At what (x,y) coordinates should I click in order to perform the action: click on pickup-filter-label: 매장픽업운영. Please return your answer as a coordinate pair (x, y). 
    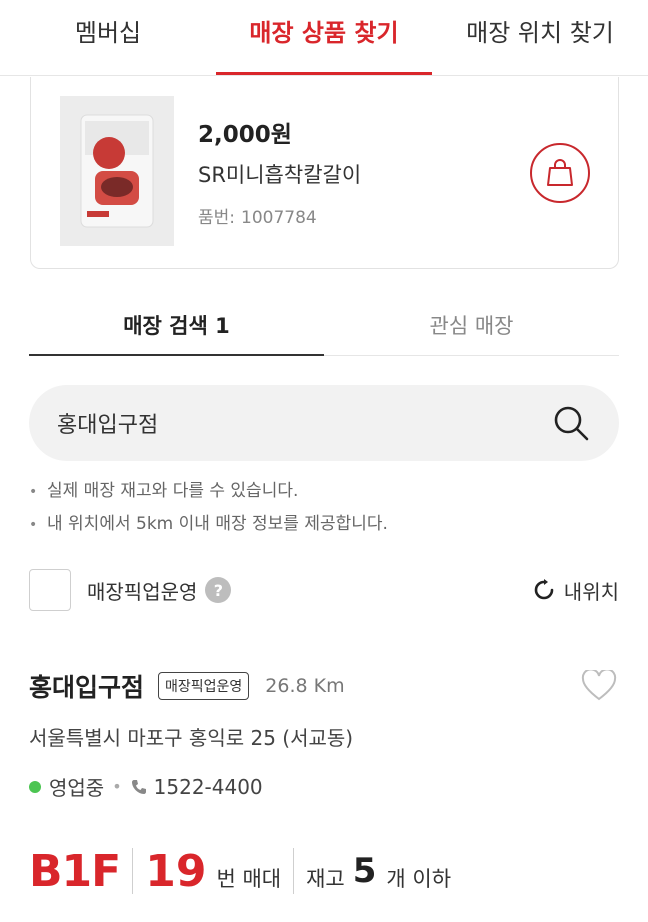
    Looking at the image, I should click on (142, 591).